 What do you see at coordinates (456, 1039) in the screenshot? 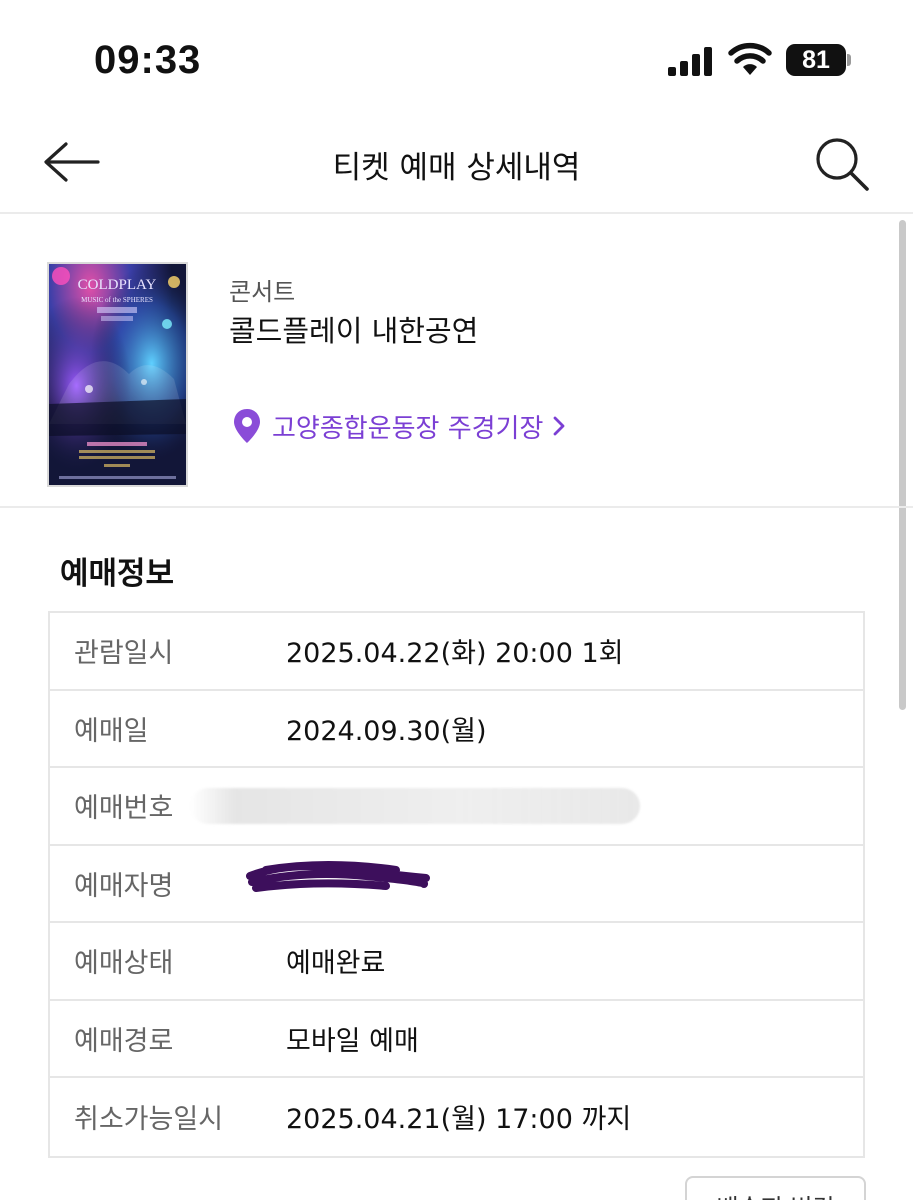
I see `info-row-booking-channel: 예매경로 모바일 예매` at bounding box center [456, 1039].